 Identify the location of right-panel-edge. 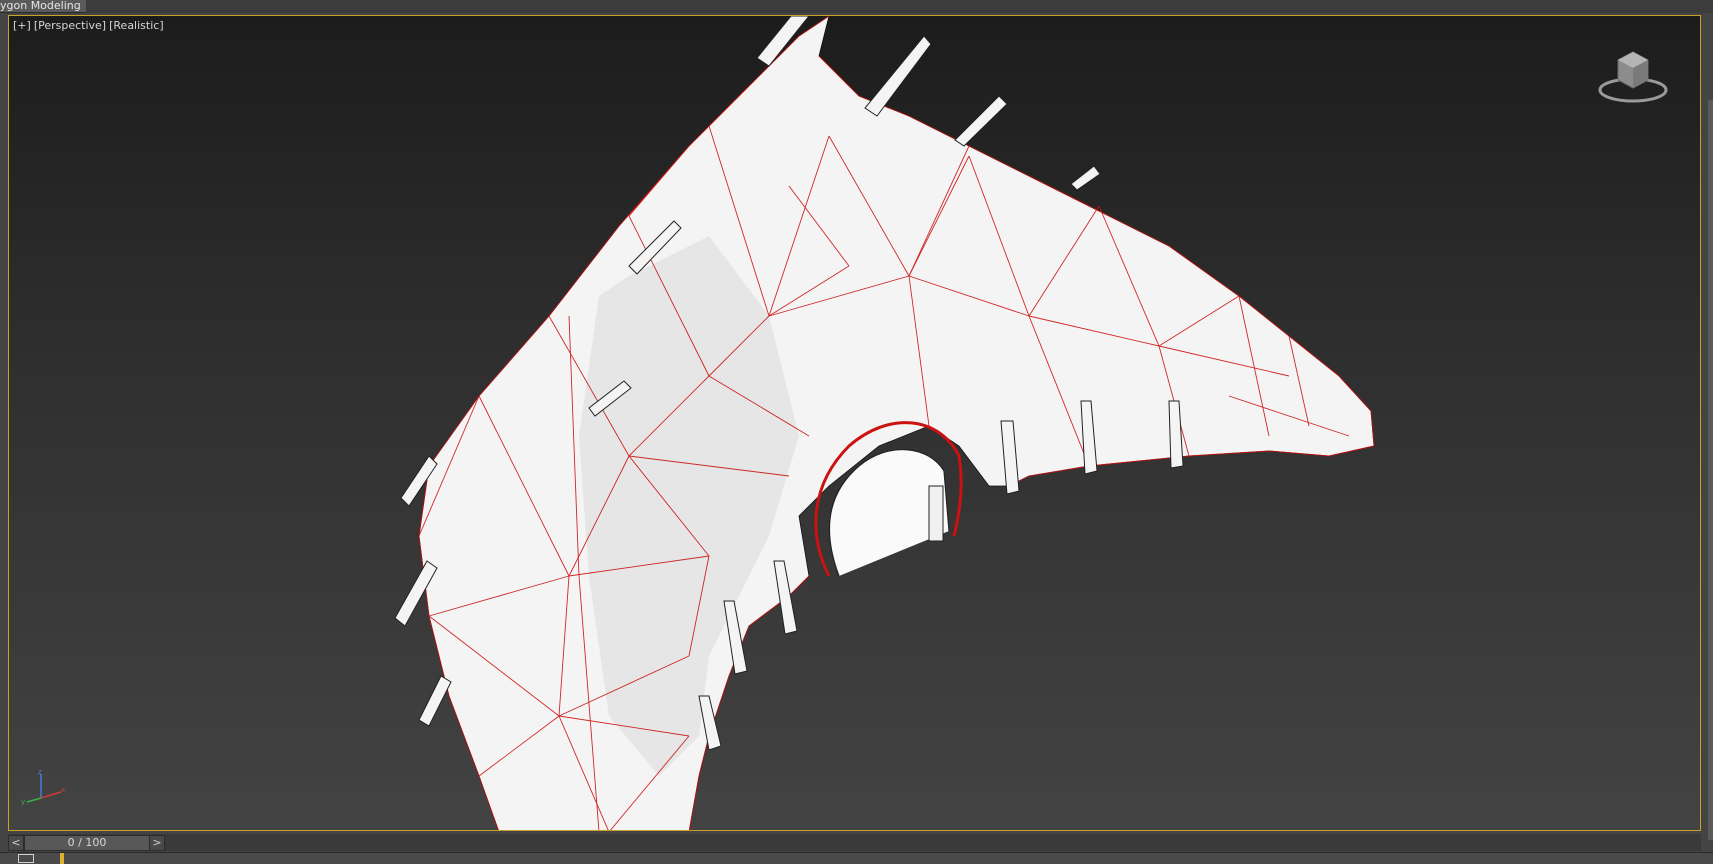
(1710, 470).